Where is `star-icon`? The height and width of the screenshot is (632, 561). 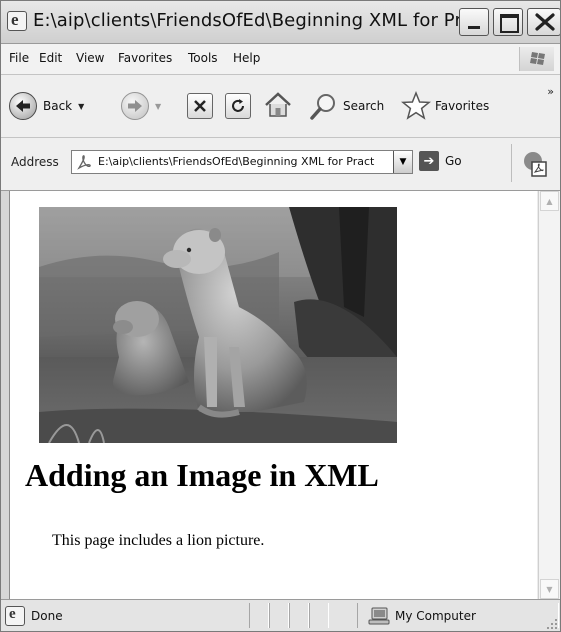
star-icon is located at coordinates (416, 105).